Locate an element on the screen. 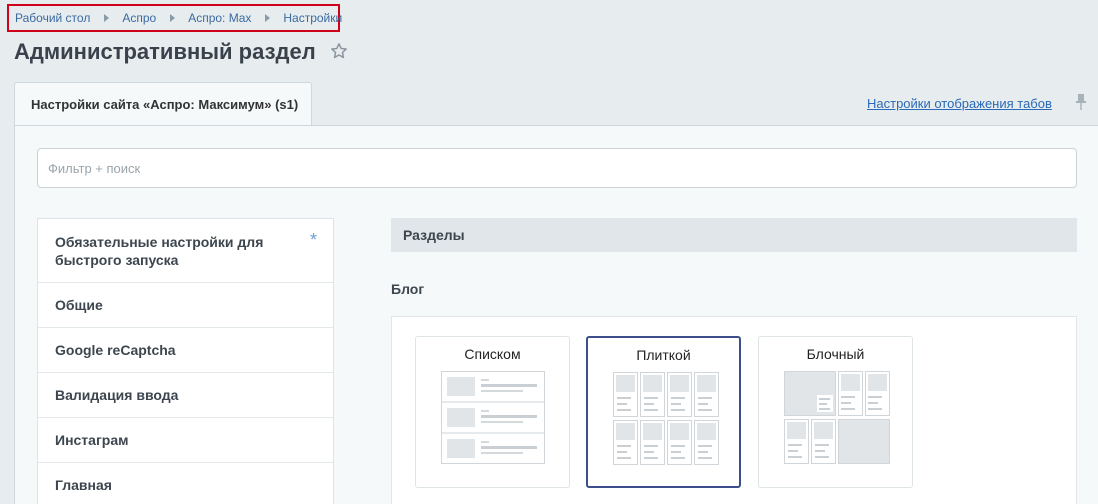 The width and height of the screenshot is (1098, 504). sections-header: Разделы is located at coordinates (734, 235).